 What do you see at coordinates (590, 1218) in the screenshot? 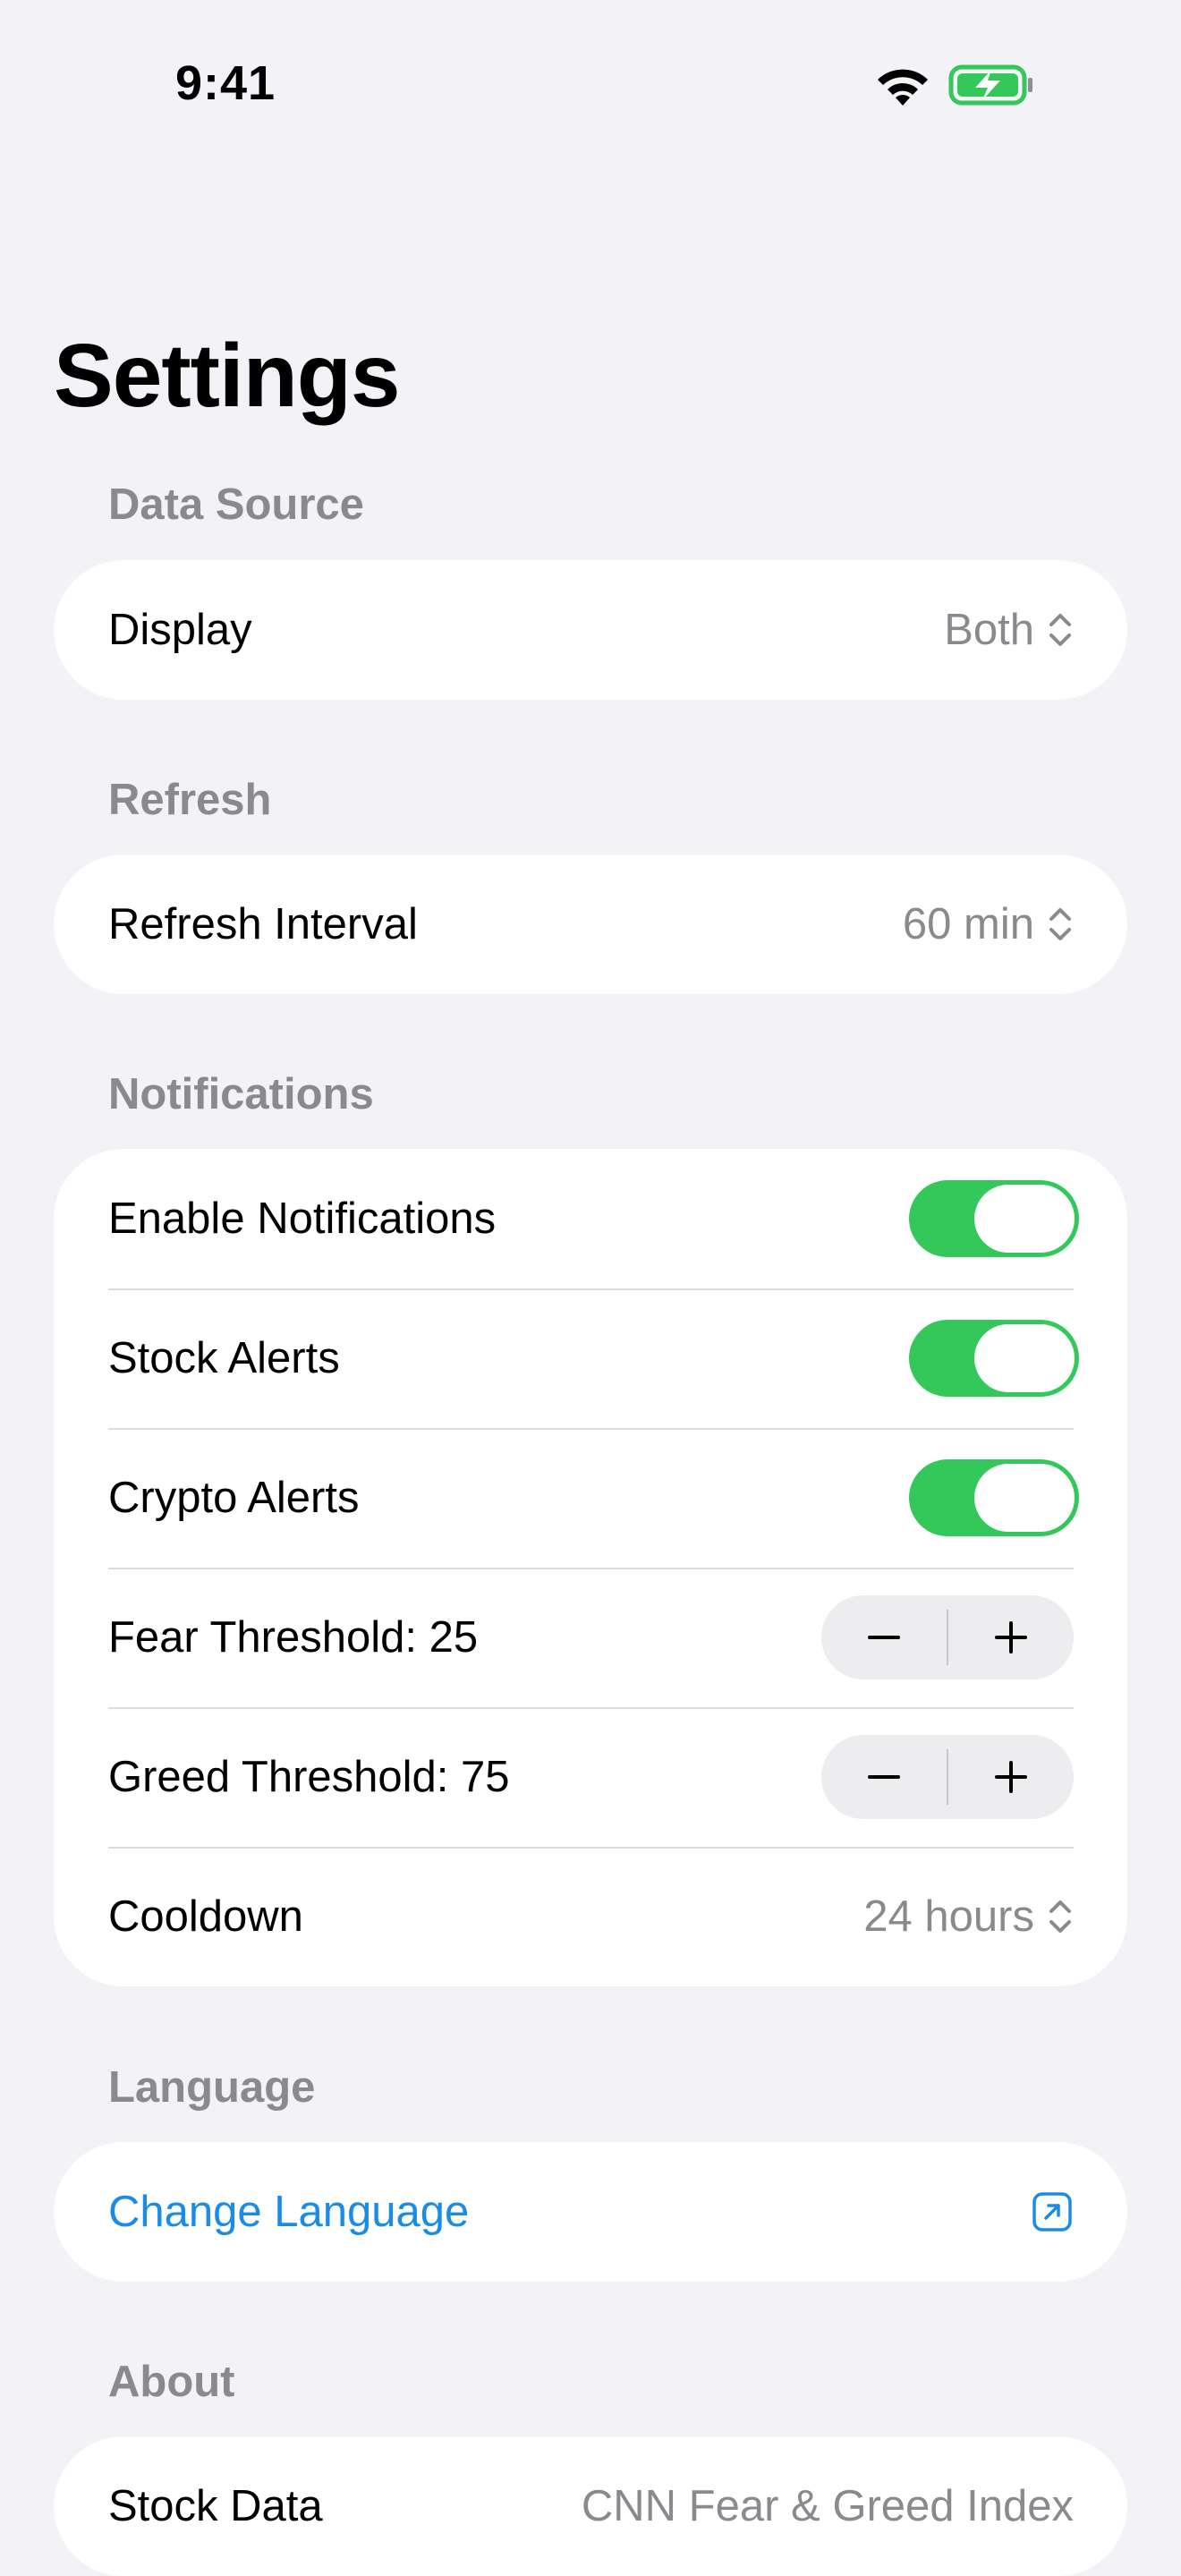
I see `enable-notifications-row: Enable Notifications` at bounding box center [590, 1218].